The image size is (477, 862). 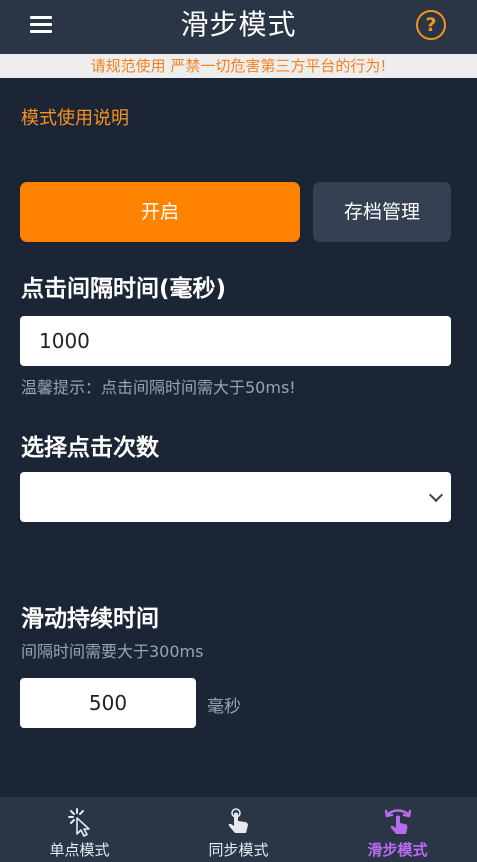 I want to click on nav-sync-mode: 同步模式, so click(x=238, y=829).